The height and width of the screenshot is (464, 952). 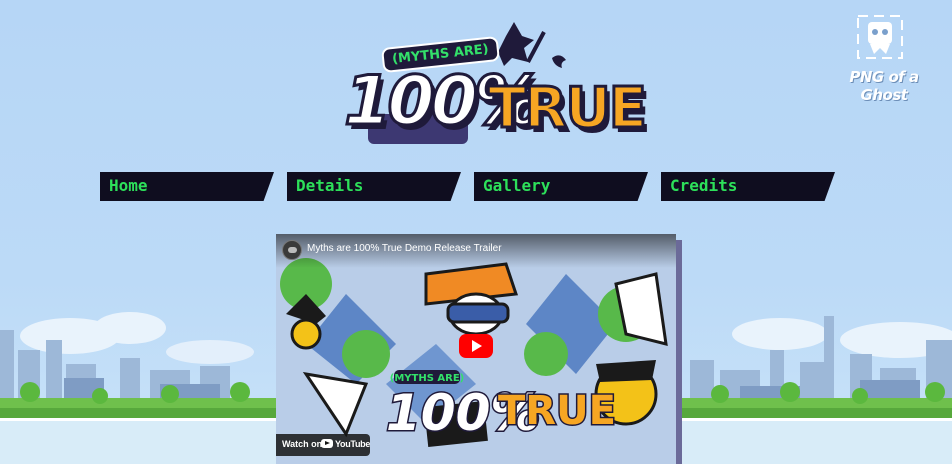 I want to click on video-topbar: Myths are 100% True Demo Release Trailer, so click(x=476, y=251).